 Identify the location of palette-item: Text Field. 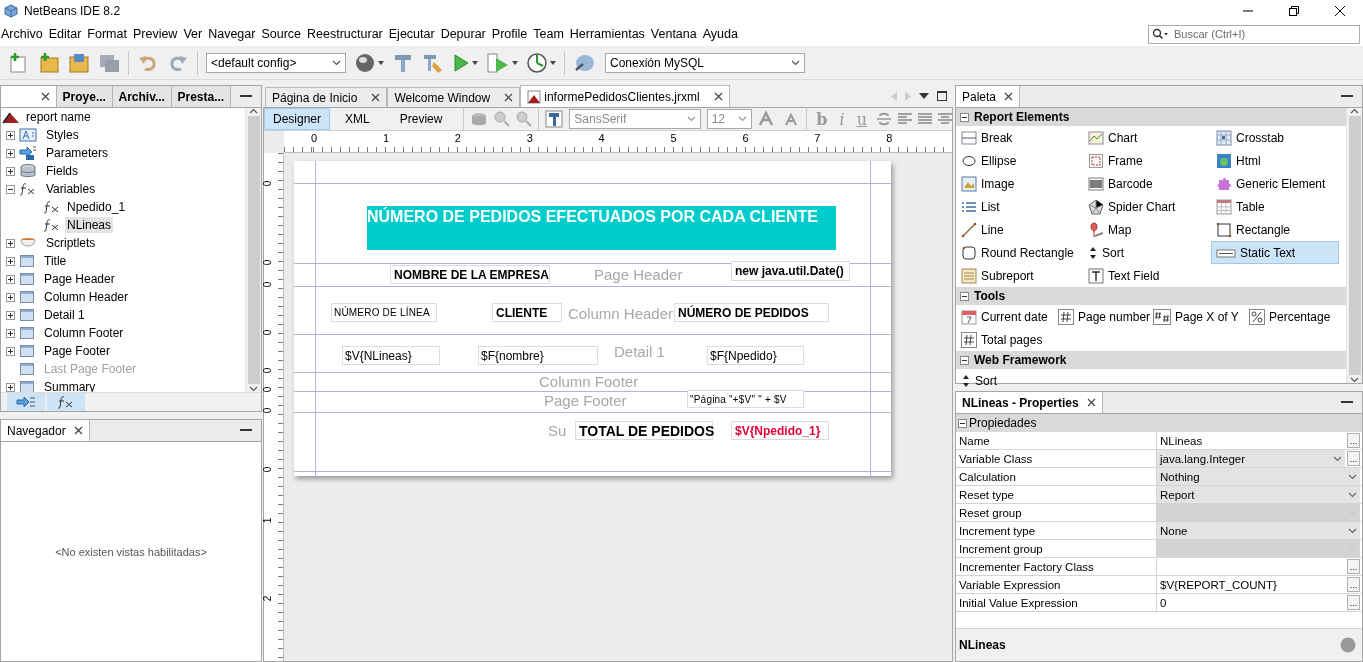
(1147, 275).